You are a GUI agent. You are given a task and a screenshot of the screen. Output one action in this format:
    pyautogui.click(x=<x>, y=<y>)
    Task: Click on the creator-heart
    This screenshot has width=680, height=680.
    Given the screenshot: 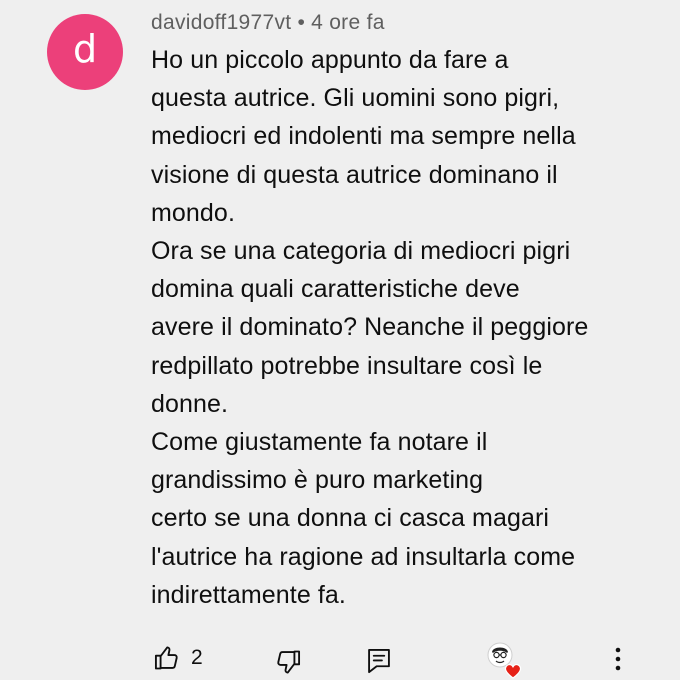 What is the action you would take?
    pyautogui.click(x=505, y=660)
    